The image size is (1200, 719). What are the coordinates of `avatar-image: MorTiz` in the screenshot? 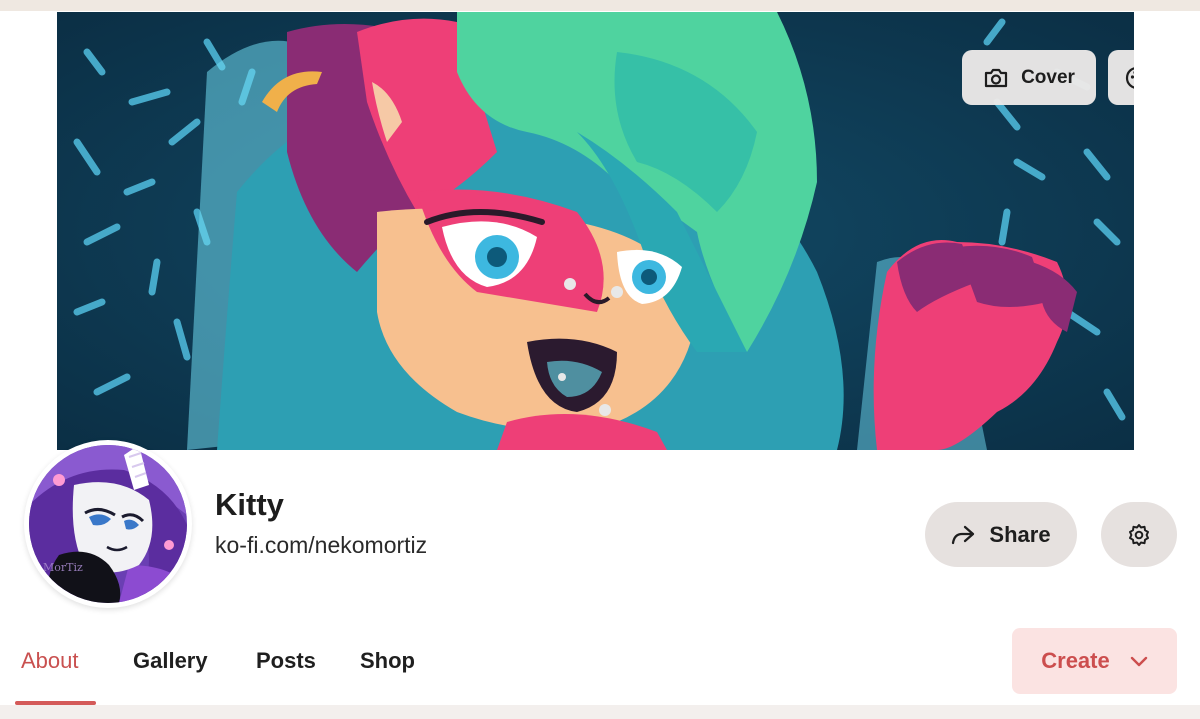 It's located at (108, 524).